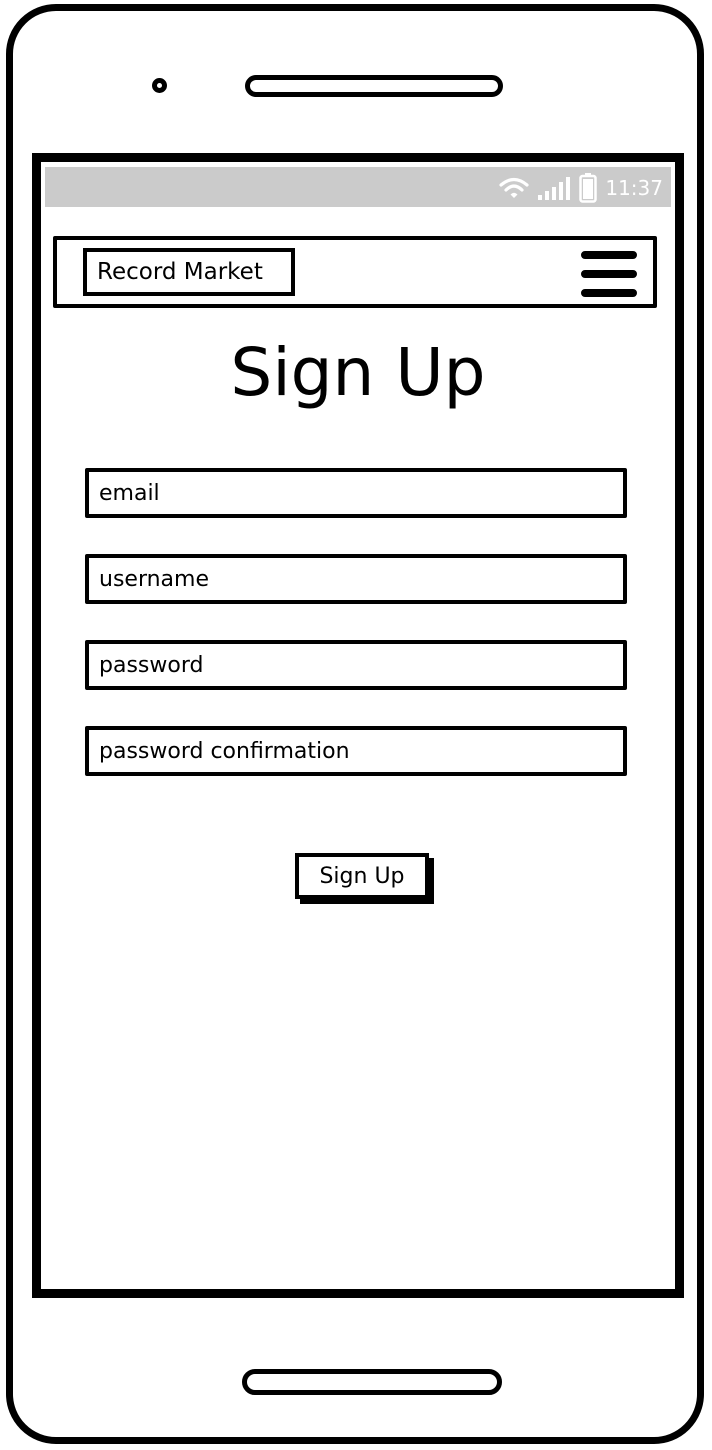 This screenshot has width=712, height=1450. I want to click on page-title: Sign Up, so click(358, 372).